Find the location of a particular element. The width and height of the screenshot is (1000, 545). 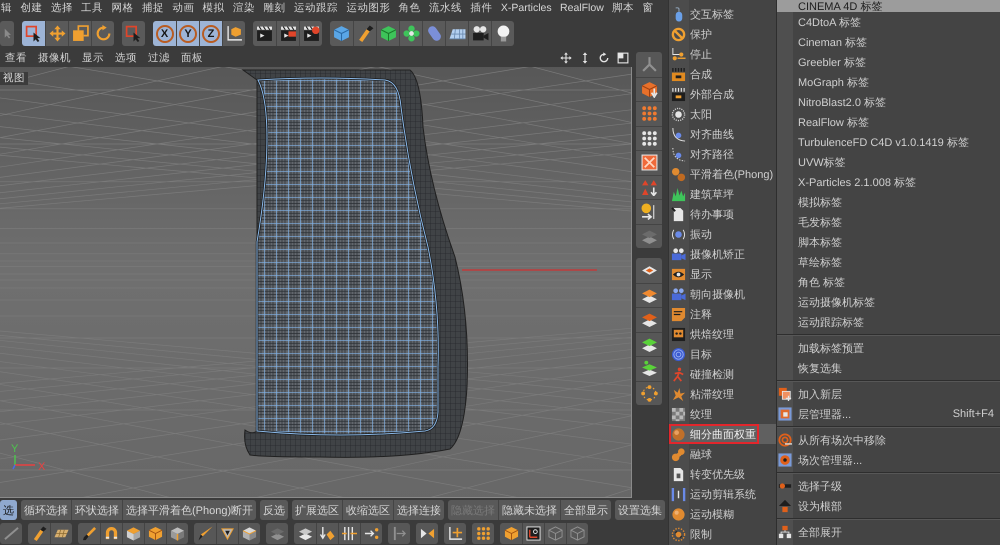

dotted-circle-icon is located at coordinates (649, 393).